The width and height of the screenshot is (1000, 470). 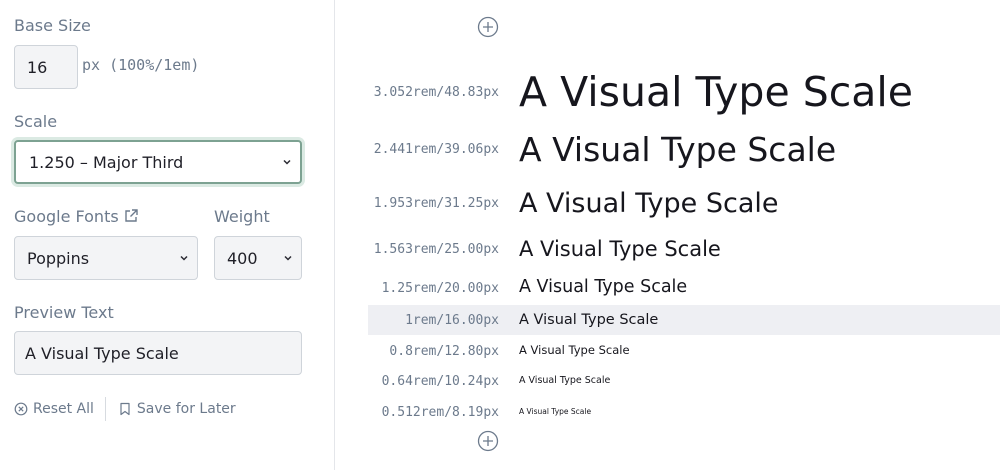 I want to click on size-label: 0.512rem/8.19px, so click(x=440, y=412).